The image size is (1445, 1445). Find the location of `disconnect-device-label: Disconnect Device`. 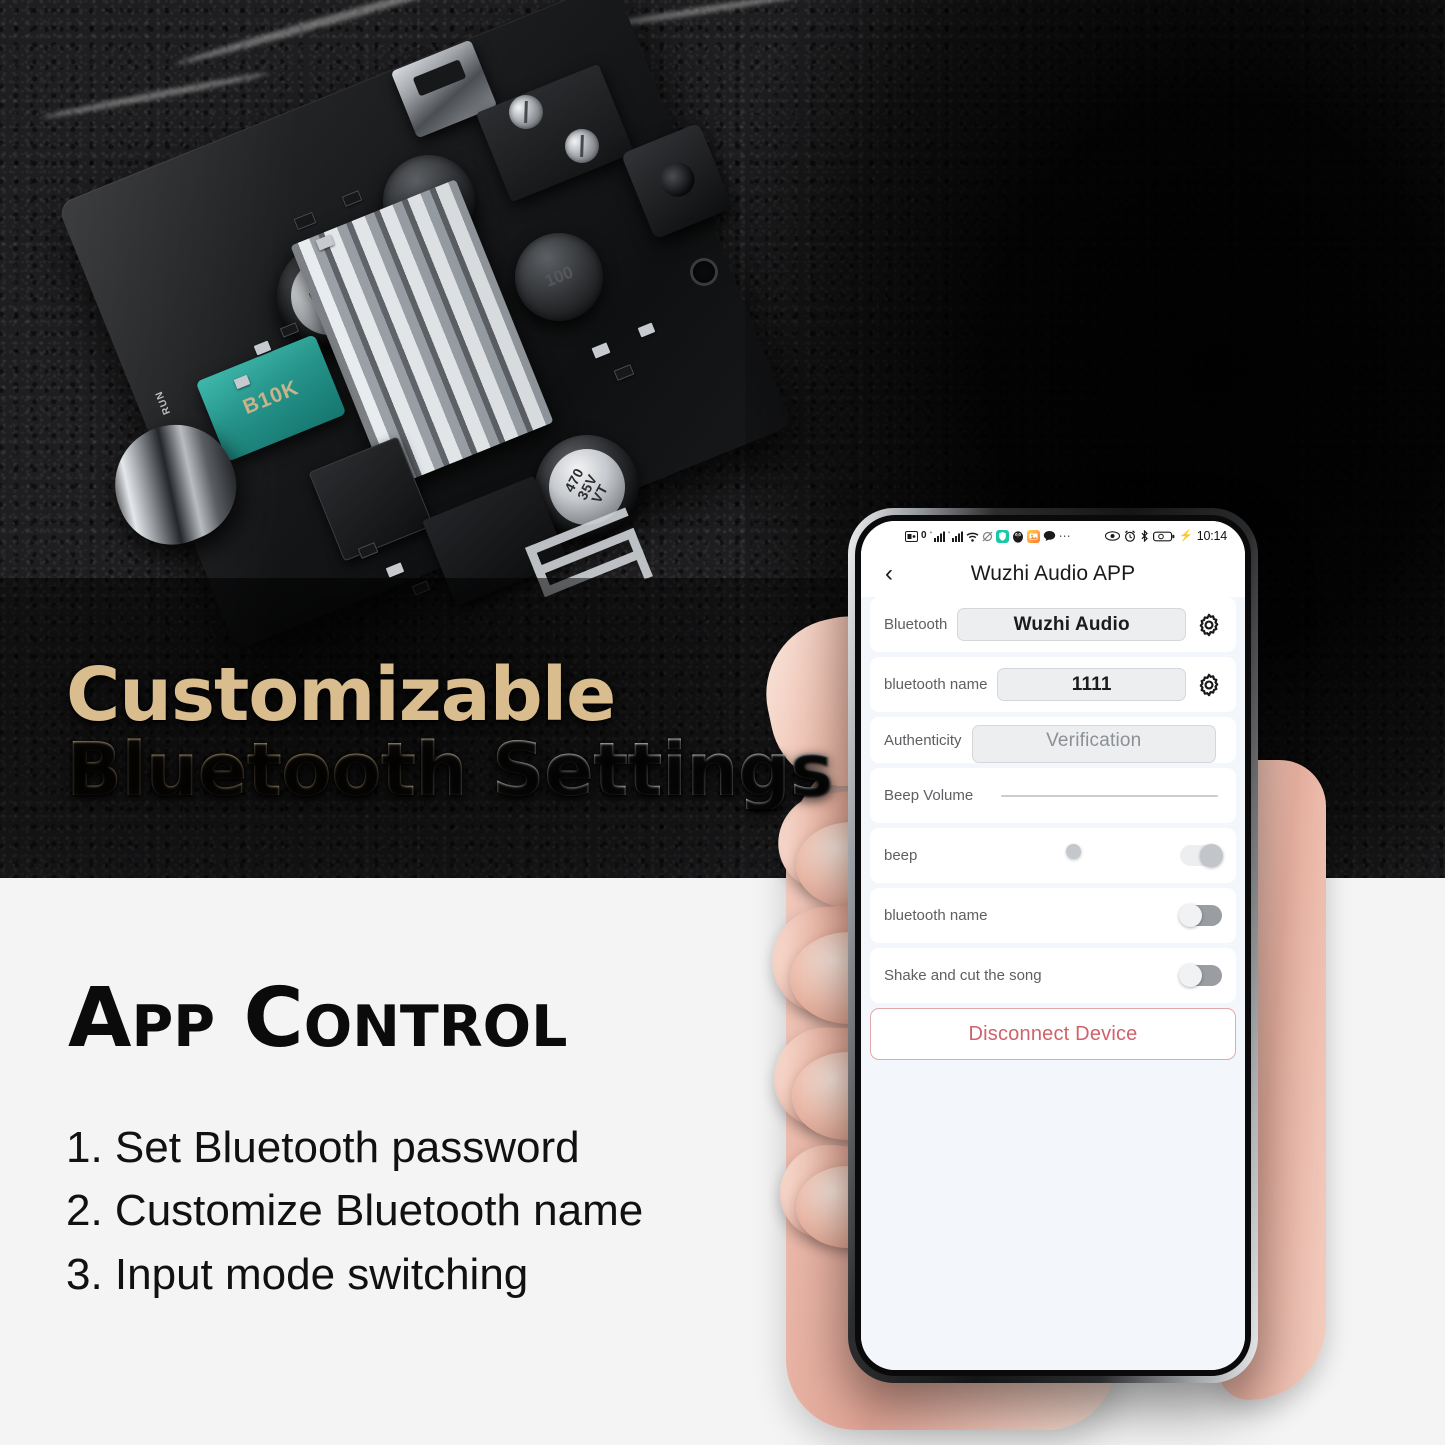

disconnect-device-label: Disconnect Device is located at coordinates (1053, 1033).